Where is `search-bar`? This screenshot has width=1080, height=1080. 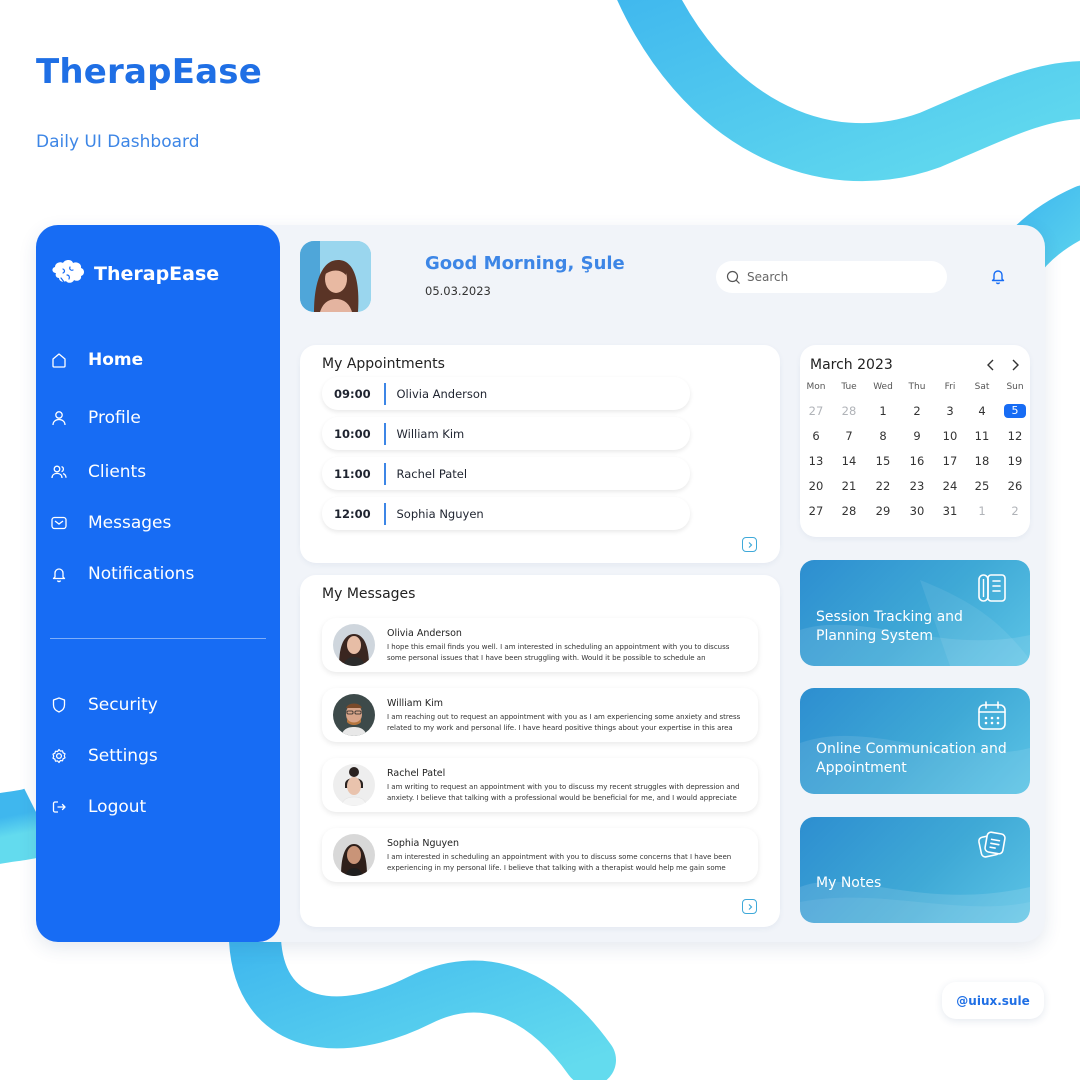 search-bar is located at coordinates (831, 277).